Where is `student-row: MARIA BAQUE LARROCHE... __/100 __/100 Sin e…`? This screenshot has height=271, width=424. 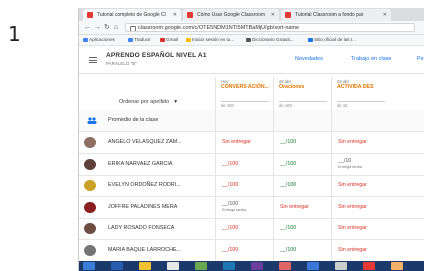 student-row: MARIA BAQUE LARROCHE... __/100 __/100 Sin e… is located at coordinates (251, 250).